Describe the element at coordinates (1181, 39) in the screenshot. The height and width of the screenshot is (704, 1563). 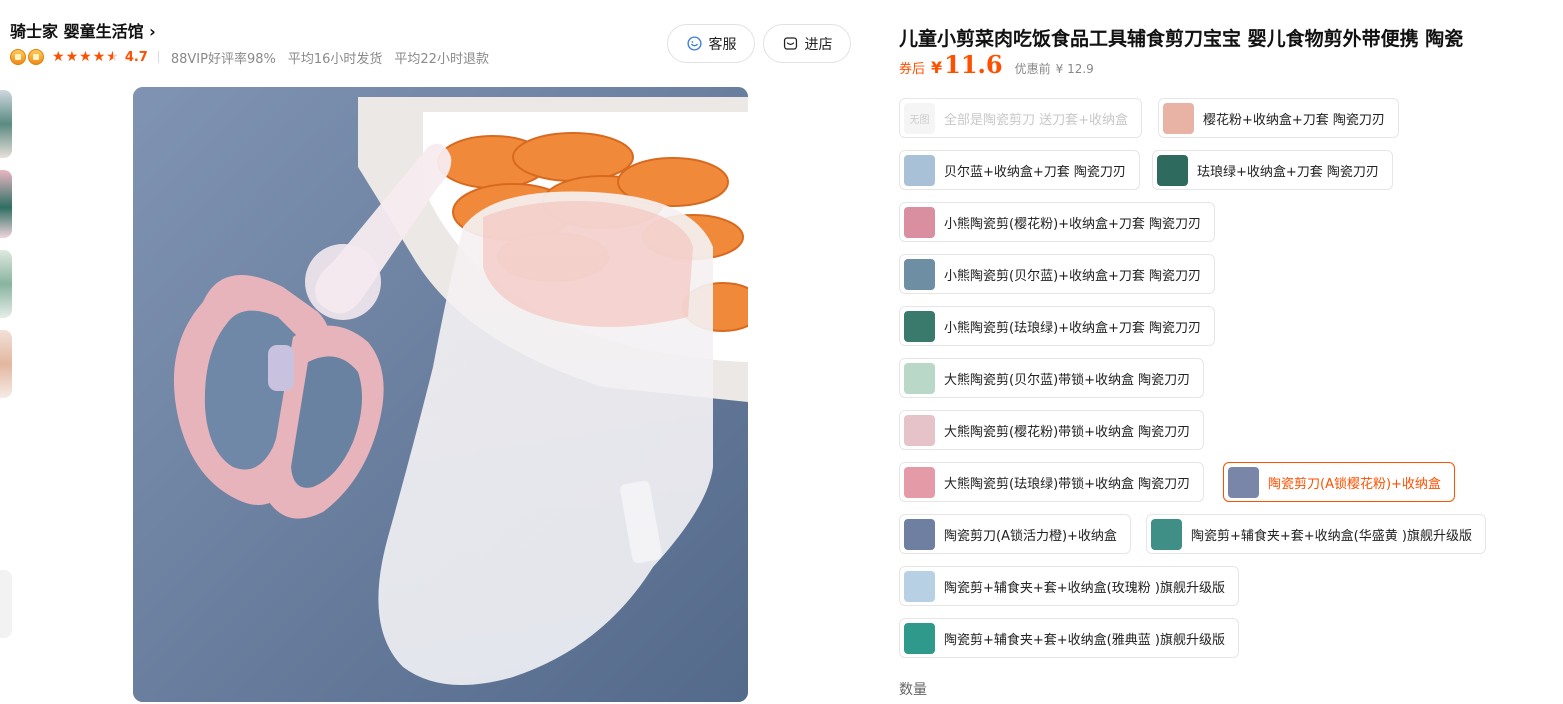
I see `product-title: 儿童小剪菜肉吃饭食品工具辅食剪刀宝宝 婴儿食物剪外带便携 陶瓷` at that location.